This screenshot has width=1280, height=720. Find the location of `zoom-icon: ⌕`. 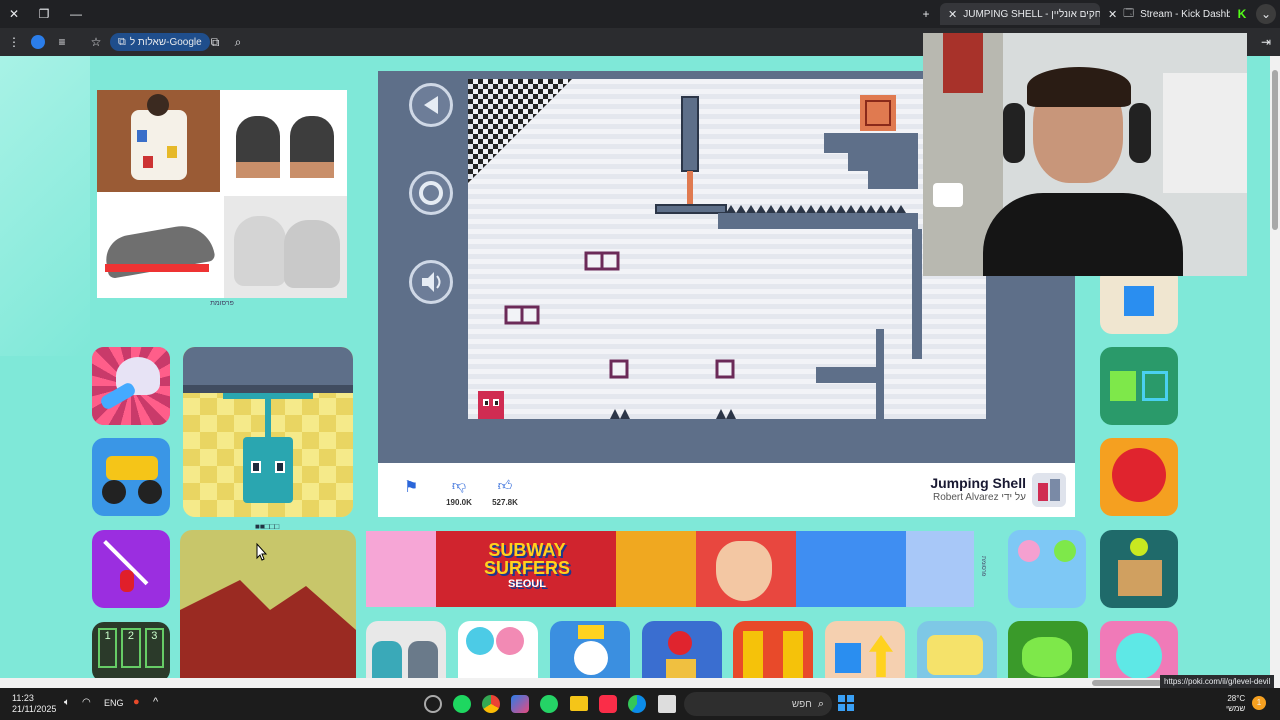

zoom-icon: ⌕ is located at coordinates (238, 42).